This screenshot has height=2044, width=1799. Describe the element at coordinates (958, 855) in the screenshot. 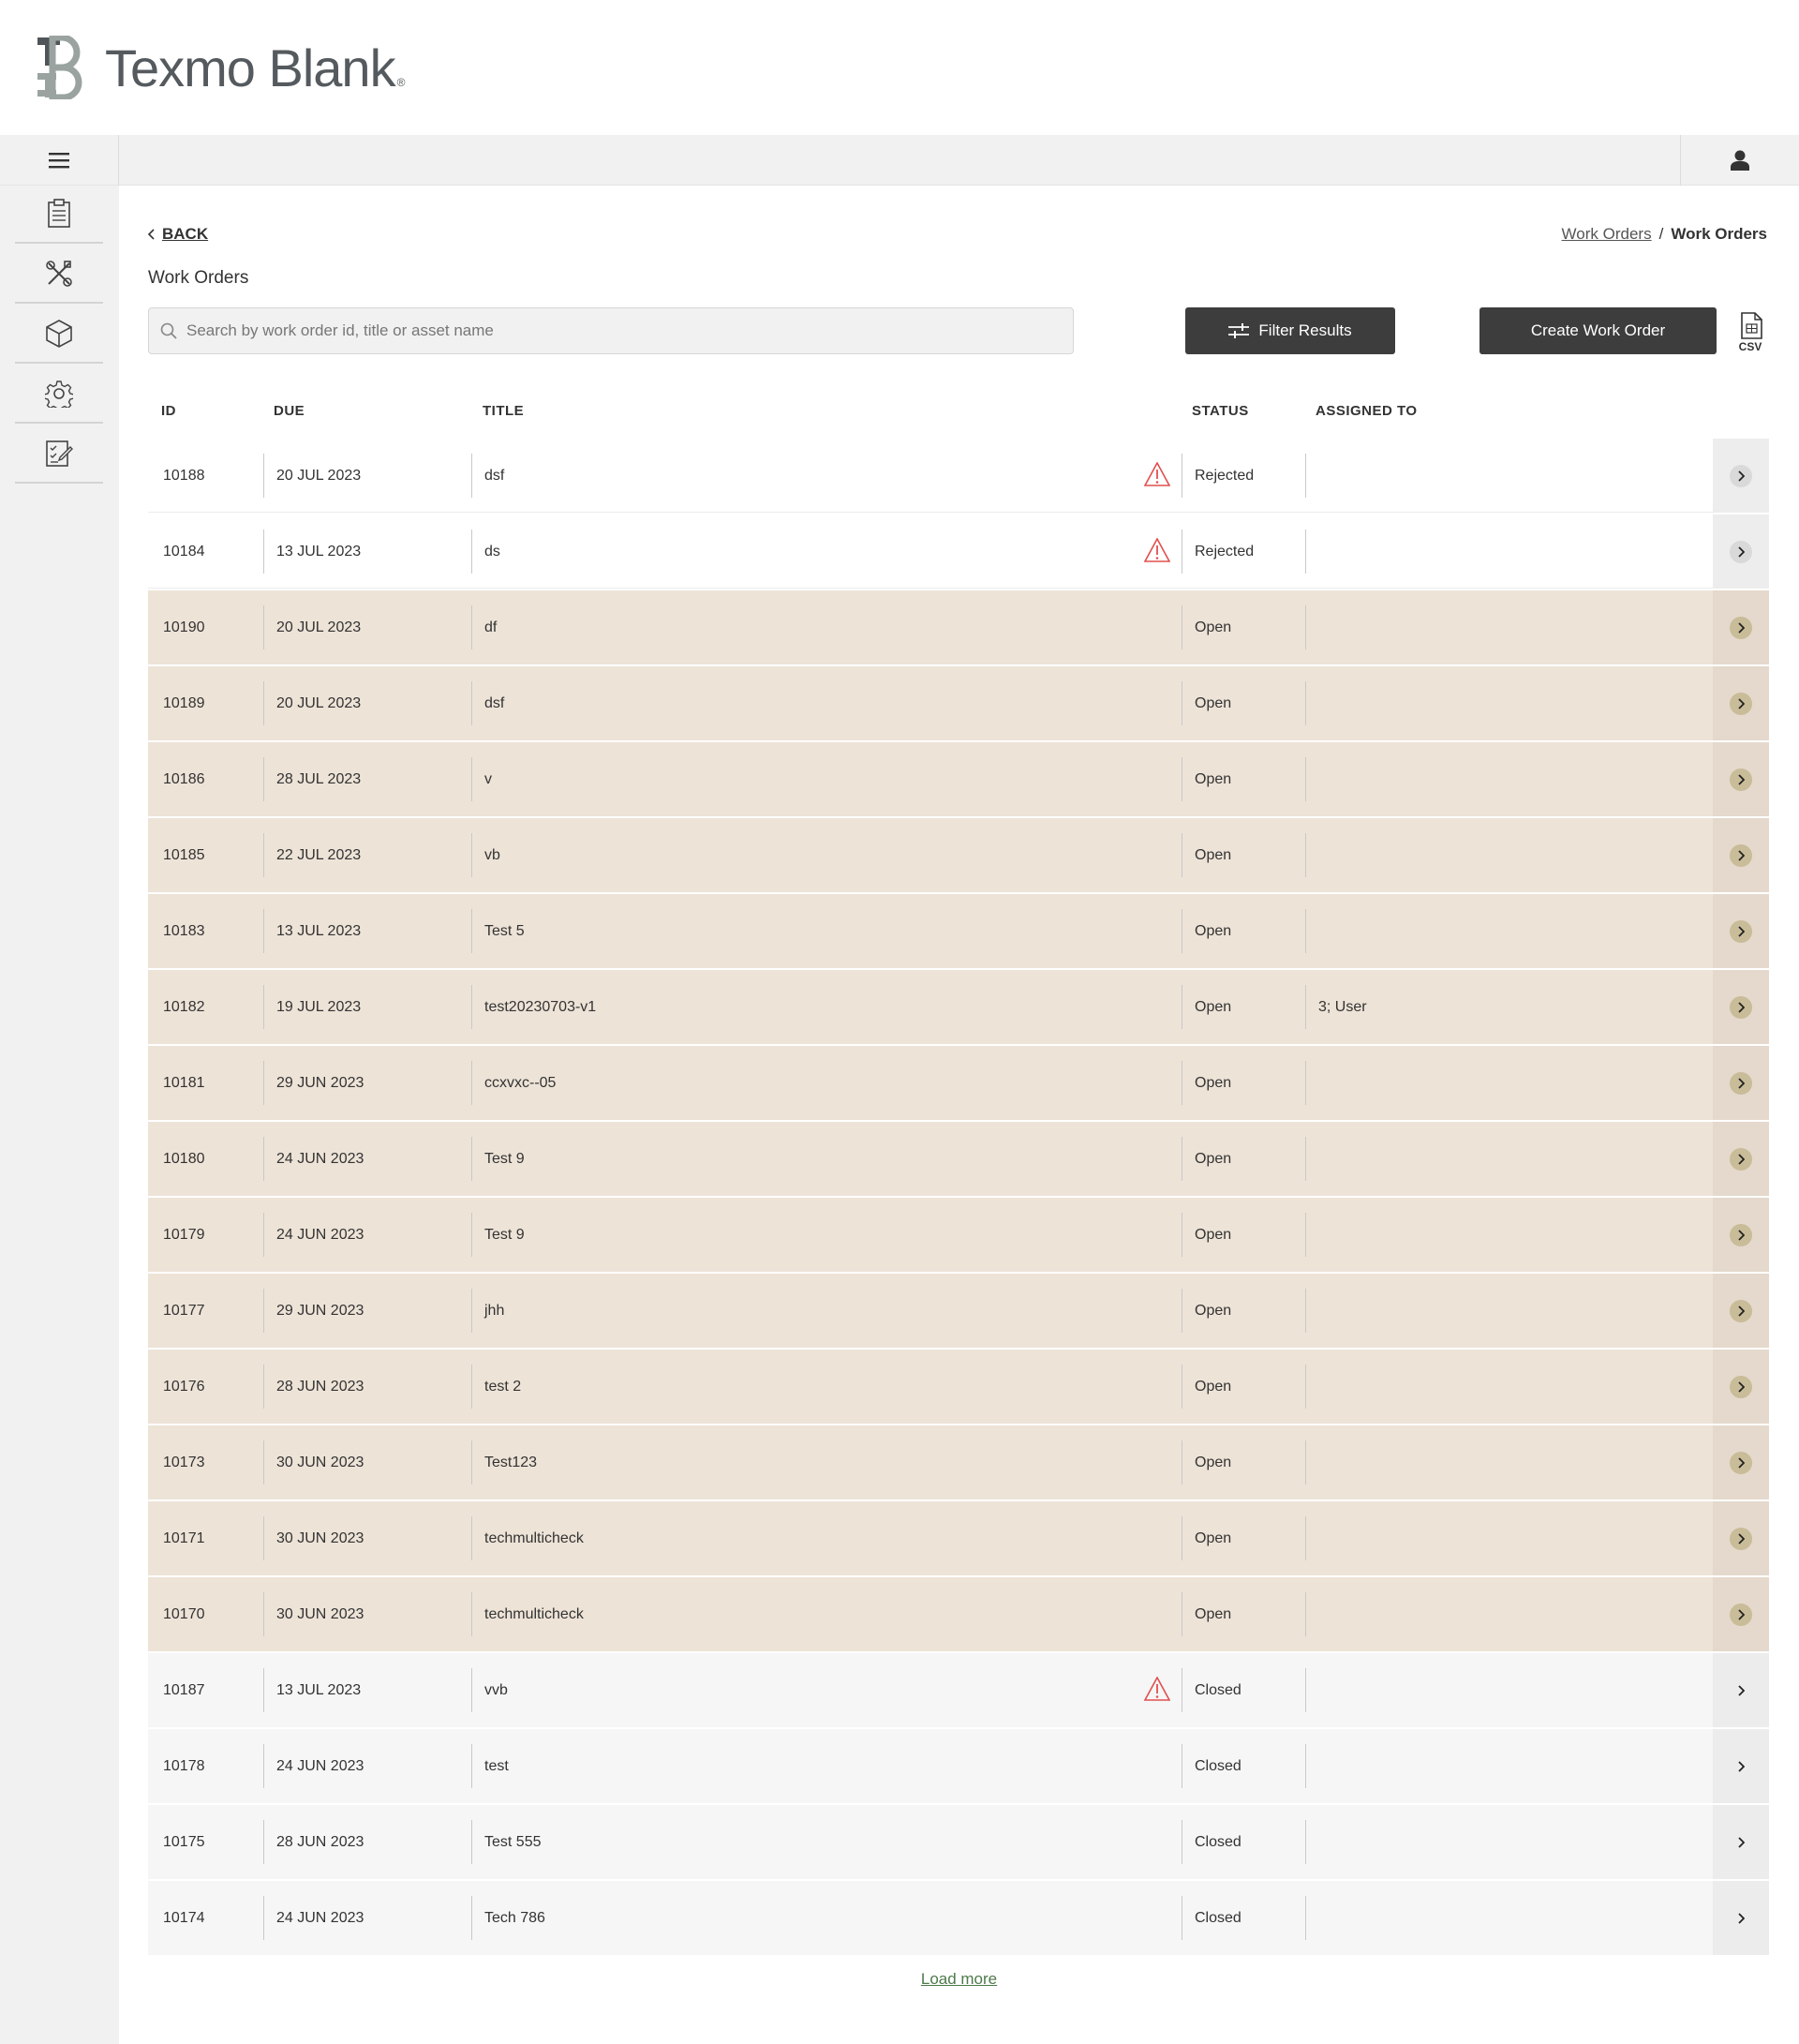

I see `table-row: 10185 22 JUL 2023 vb Open` at that location.